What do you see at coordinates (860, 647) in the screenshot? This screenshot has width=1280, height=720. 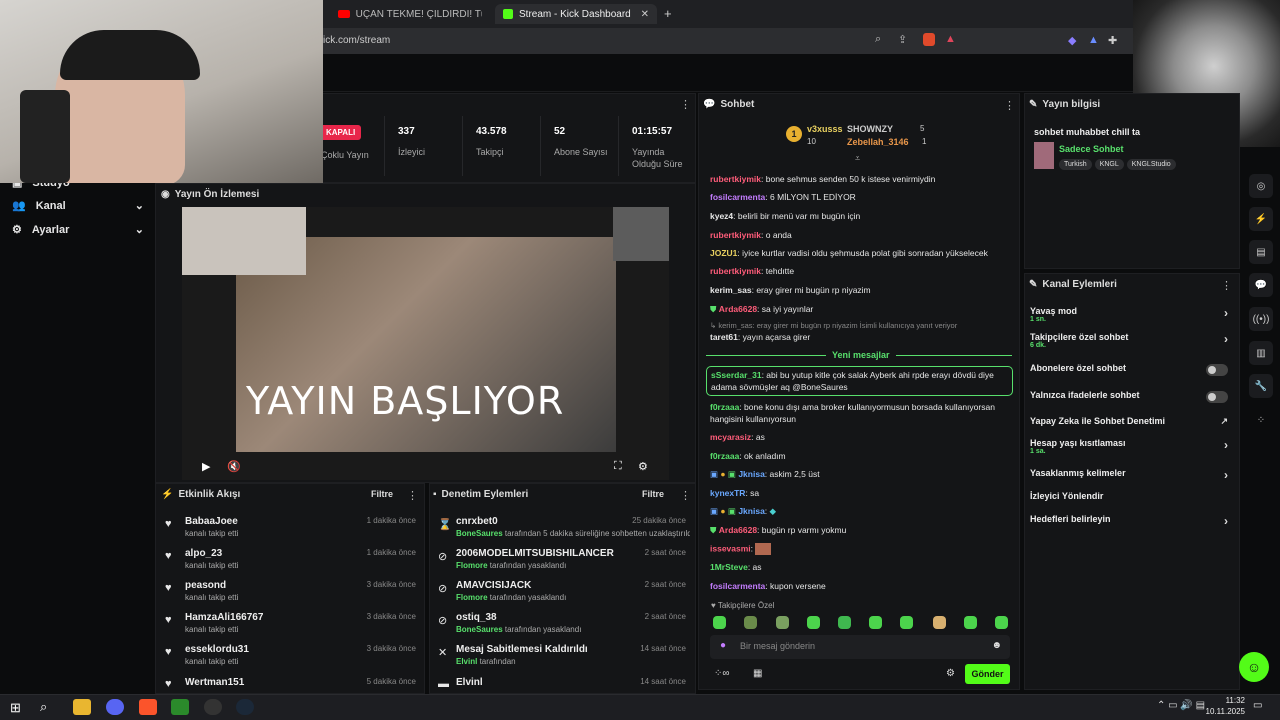 I see `chat-input: ● Bir mesaj gönderin ☻` at bounding box center [860, 647].